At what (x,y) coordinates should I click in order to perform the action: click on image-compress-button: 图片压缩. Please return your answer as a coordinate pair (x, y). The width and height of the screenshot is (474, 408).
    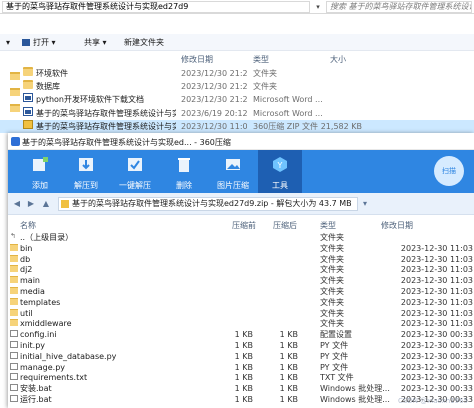
    Looking at the image, I should click on (233, 171).